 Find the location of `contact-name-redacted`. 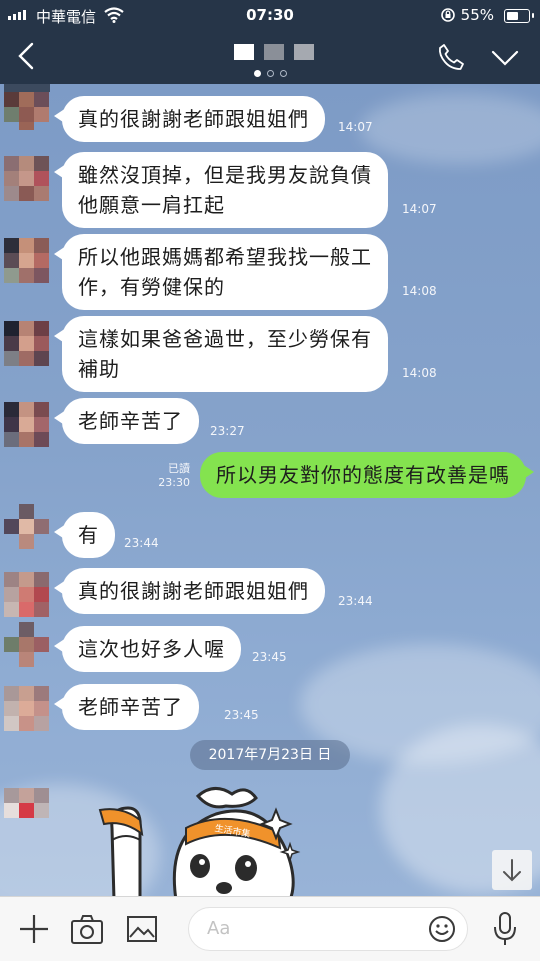

contact-name-redacted is located at coordinates (274, 52).